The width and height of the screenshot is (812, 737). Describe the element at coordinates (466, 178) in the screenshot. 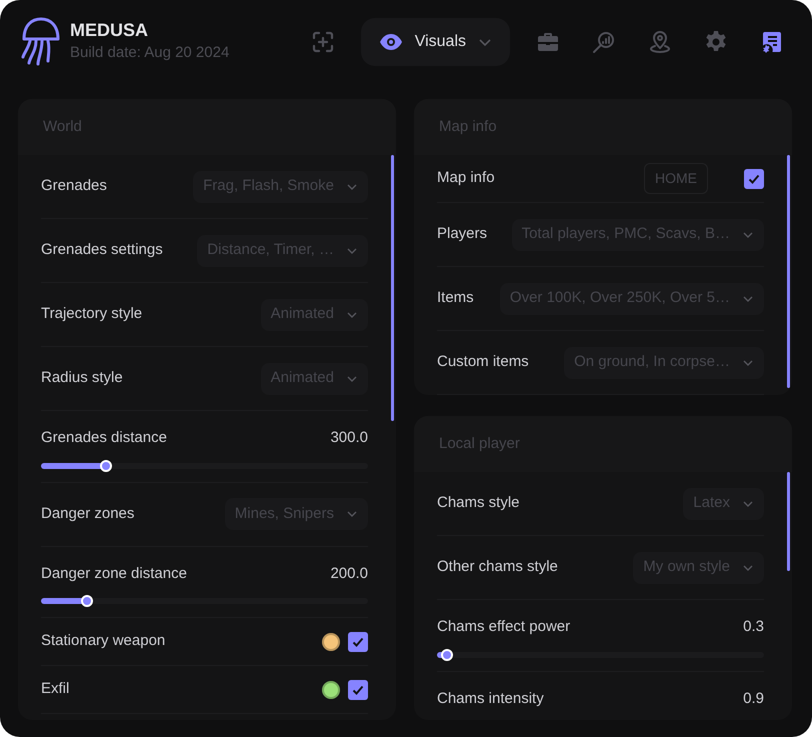

I see `setting-label: Map info` at that location.